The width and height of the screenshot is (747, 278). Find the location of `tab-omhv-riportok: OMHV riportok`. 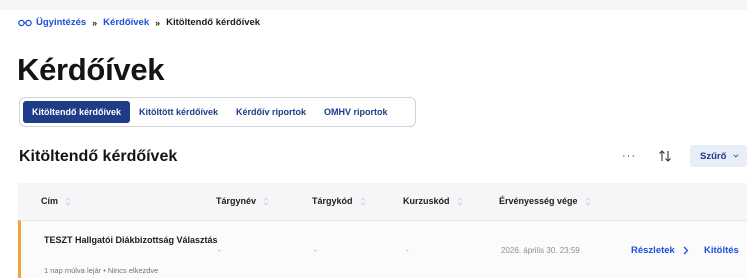

tab-omhv-riportok: OMHV riportok is located at coordinates (356, 112).